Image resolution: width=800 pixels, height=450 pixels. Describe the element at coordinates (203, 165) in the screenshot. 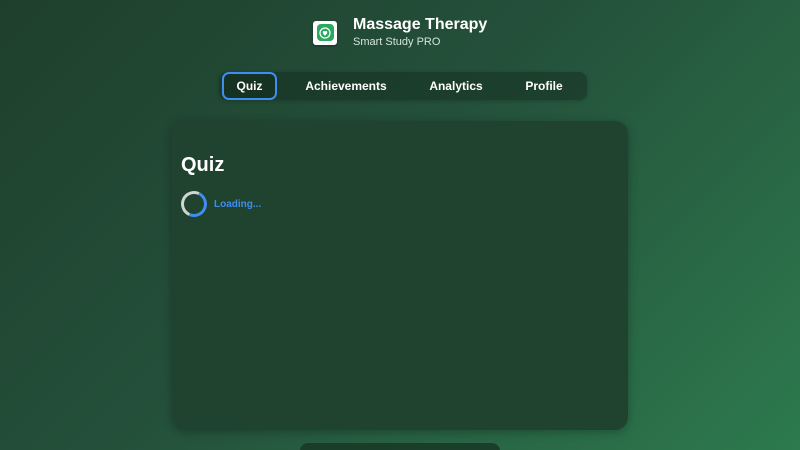

I see `page-title: Quiz` at that location.